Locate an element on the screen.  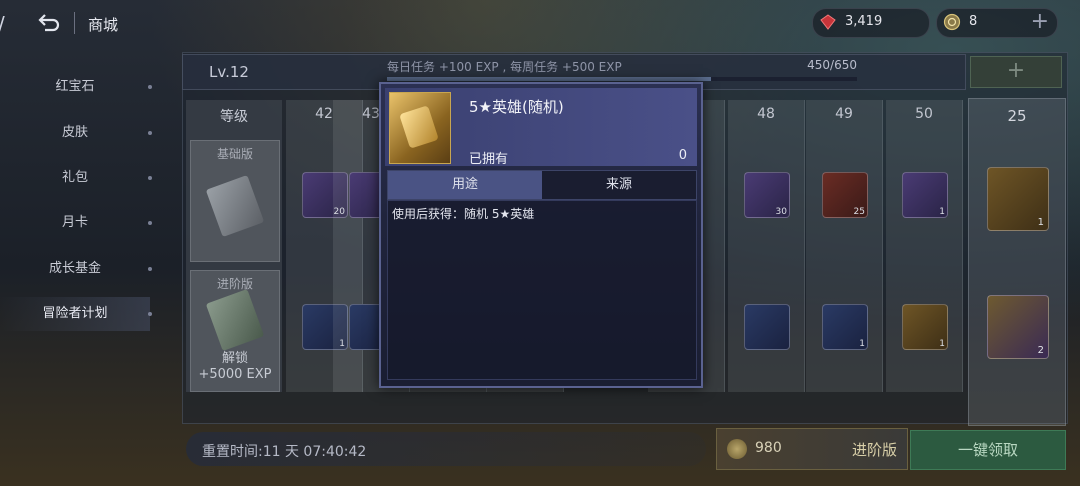
item-description: 使用后获得：随机 5★英雄 is located at coordinates (463, 214).